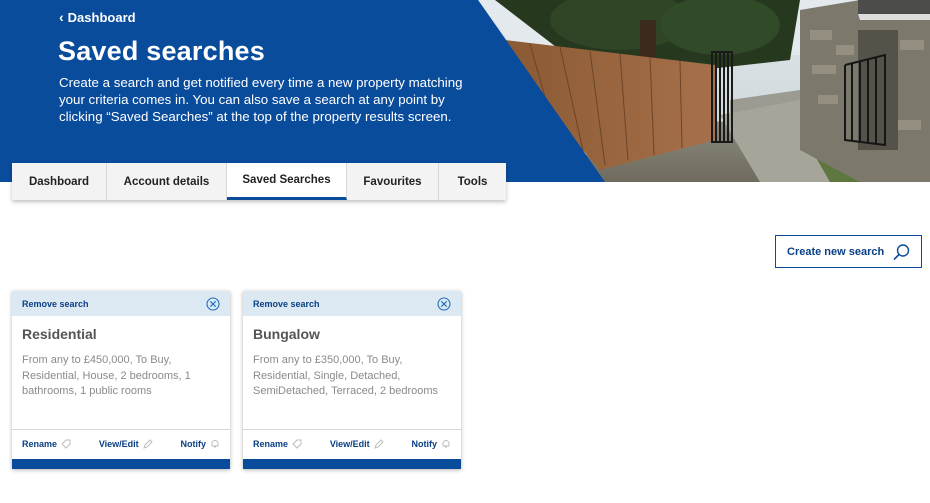  I want to click on search-title: Bungalow, so click(286, 334).